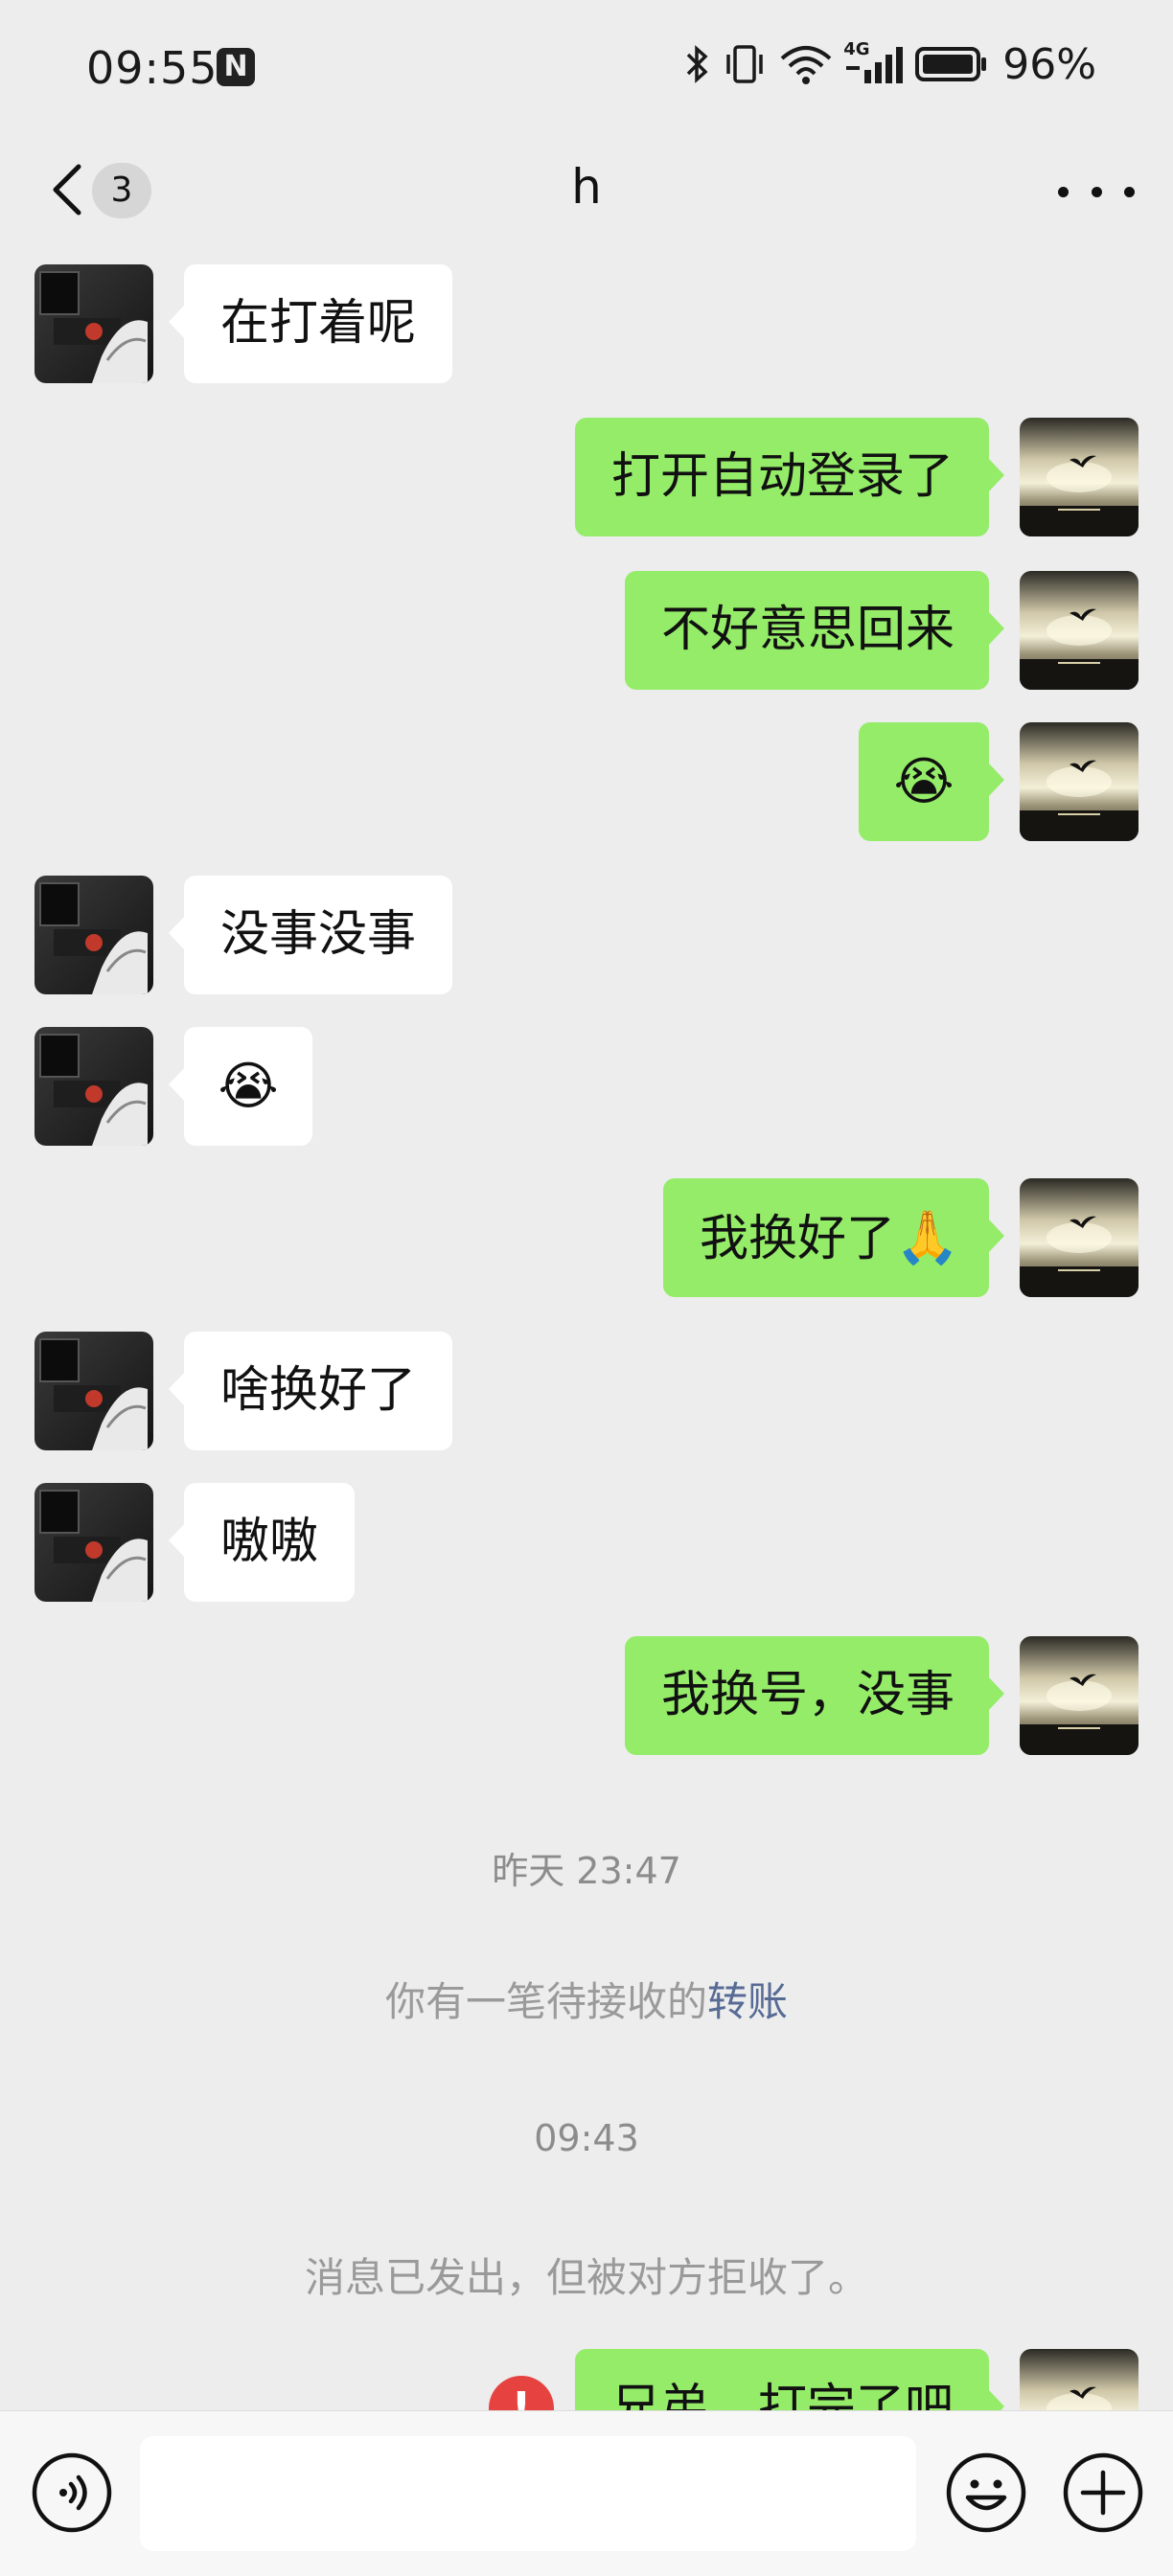  I want to click on outgoing-emoji-bubble: 😭, so click(931, 781).